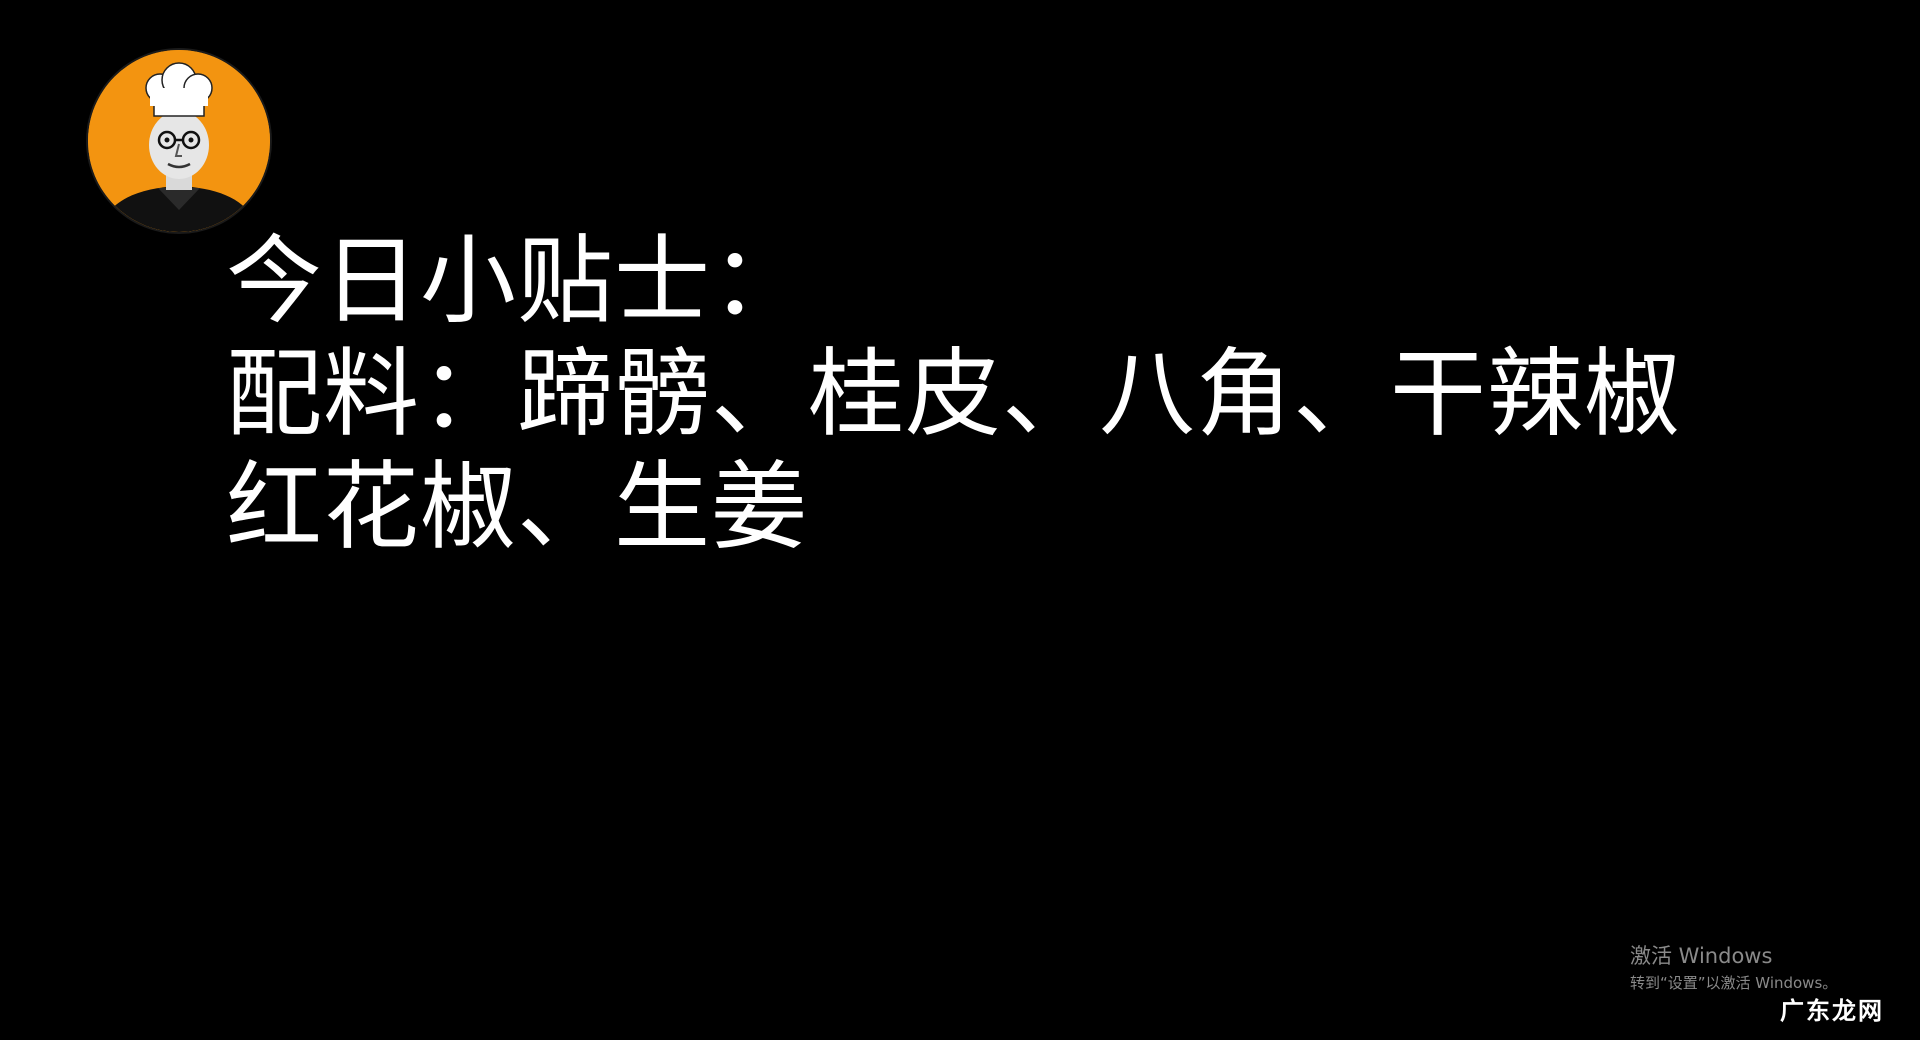 The height and width of the screenshot is (1040, 1920). What do you see at coordinates (1832, 1011) in the screenshot?
I see `site-watermark: 广东龙网` at bounding box center [1832, 1011].